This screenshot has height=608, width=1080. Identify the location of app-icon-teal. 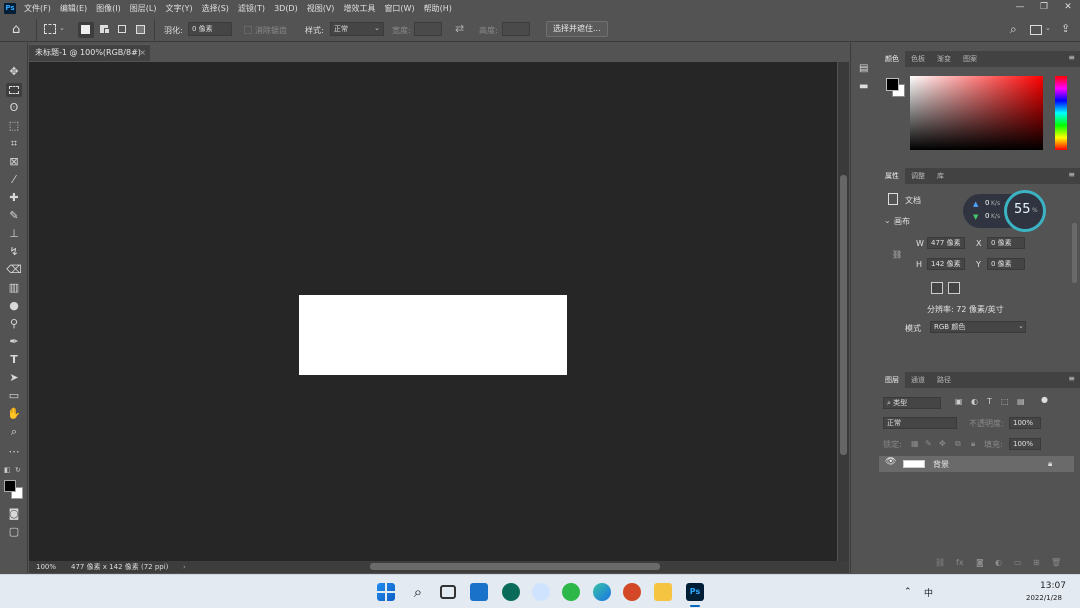
(511, 592).